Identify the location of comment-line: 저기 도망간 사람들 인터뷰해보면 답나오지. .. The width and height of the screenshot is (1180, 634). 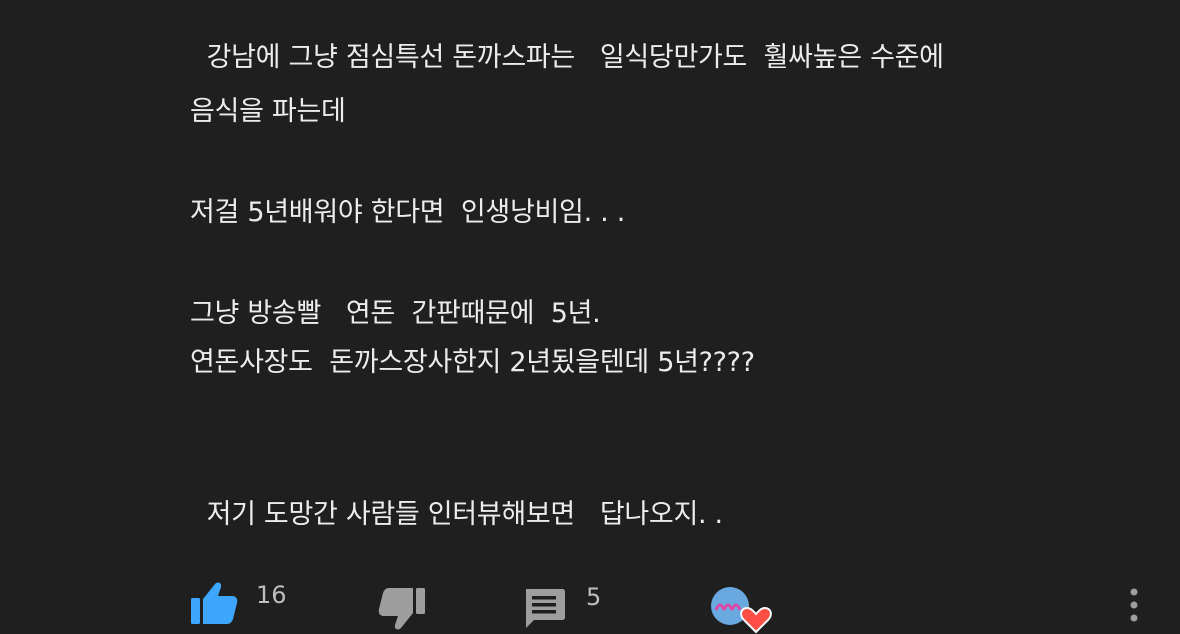
(457, 514).